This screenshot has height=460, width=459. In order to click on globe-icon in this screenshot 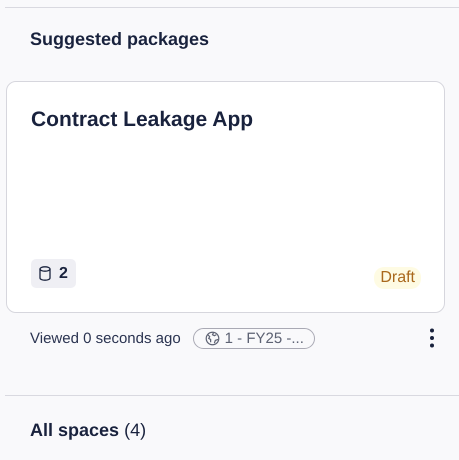, I will do `click(212, 338)`.